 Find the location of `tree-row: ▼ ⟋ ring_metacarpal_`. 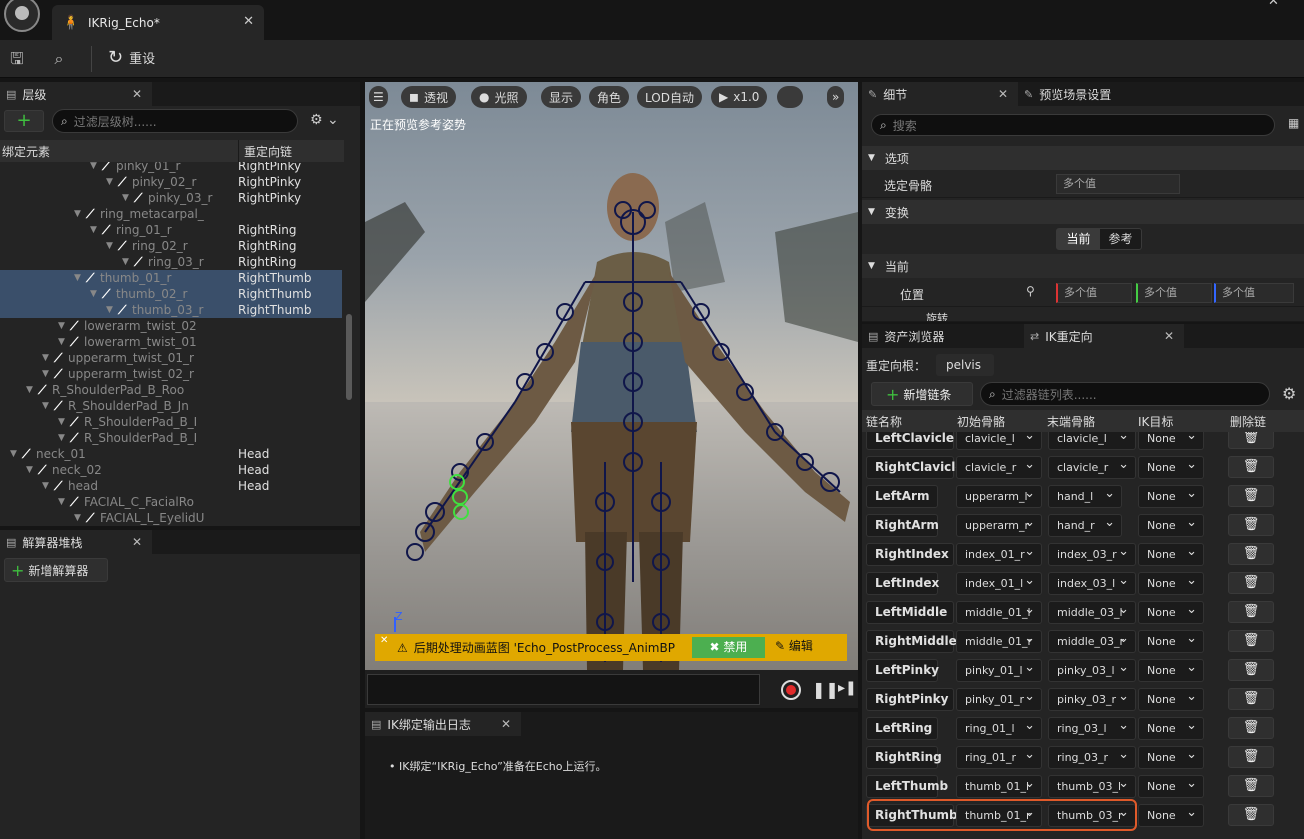

tree-row: ▼ ⟋ ring_metacarpal_ is located at coordinates (171, 214).